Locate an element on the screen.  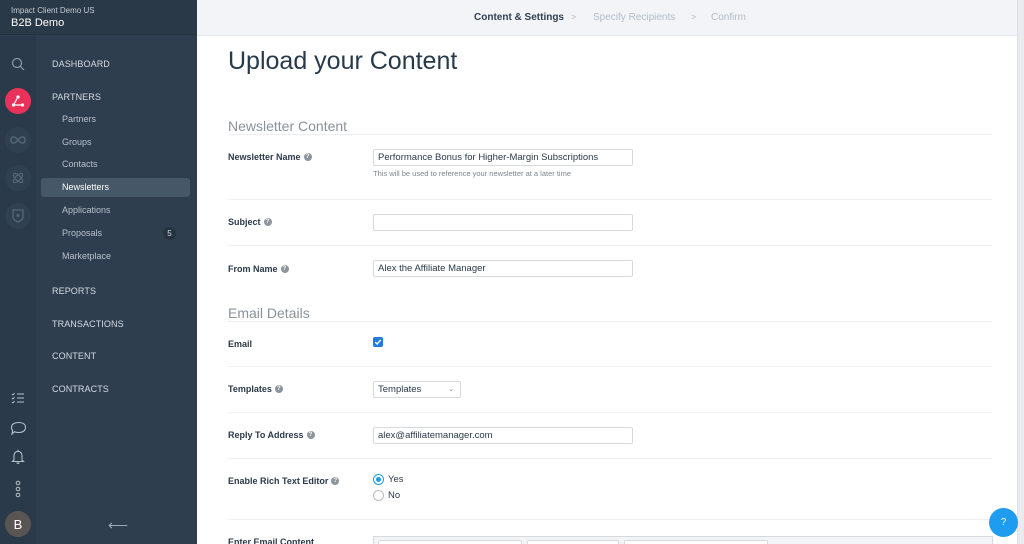
page-title: Upload your Content is located at coordinates (343, 61).